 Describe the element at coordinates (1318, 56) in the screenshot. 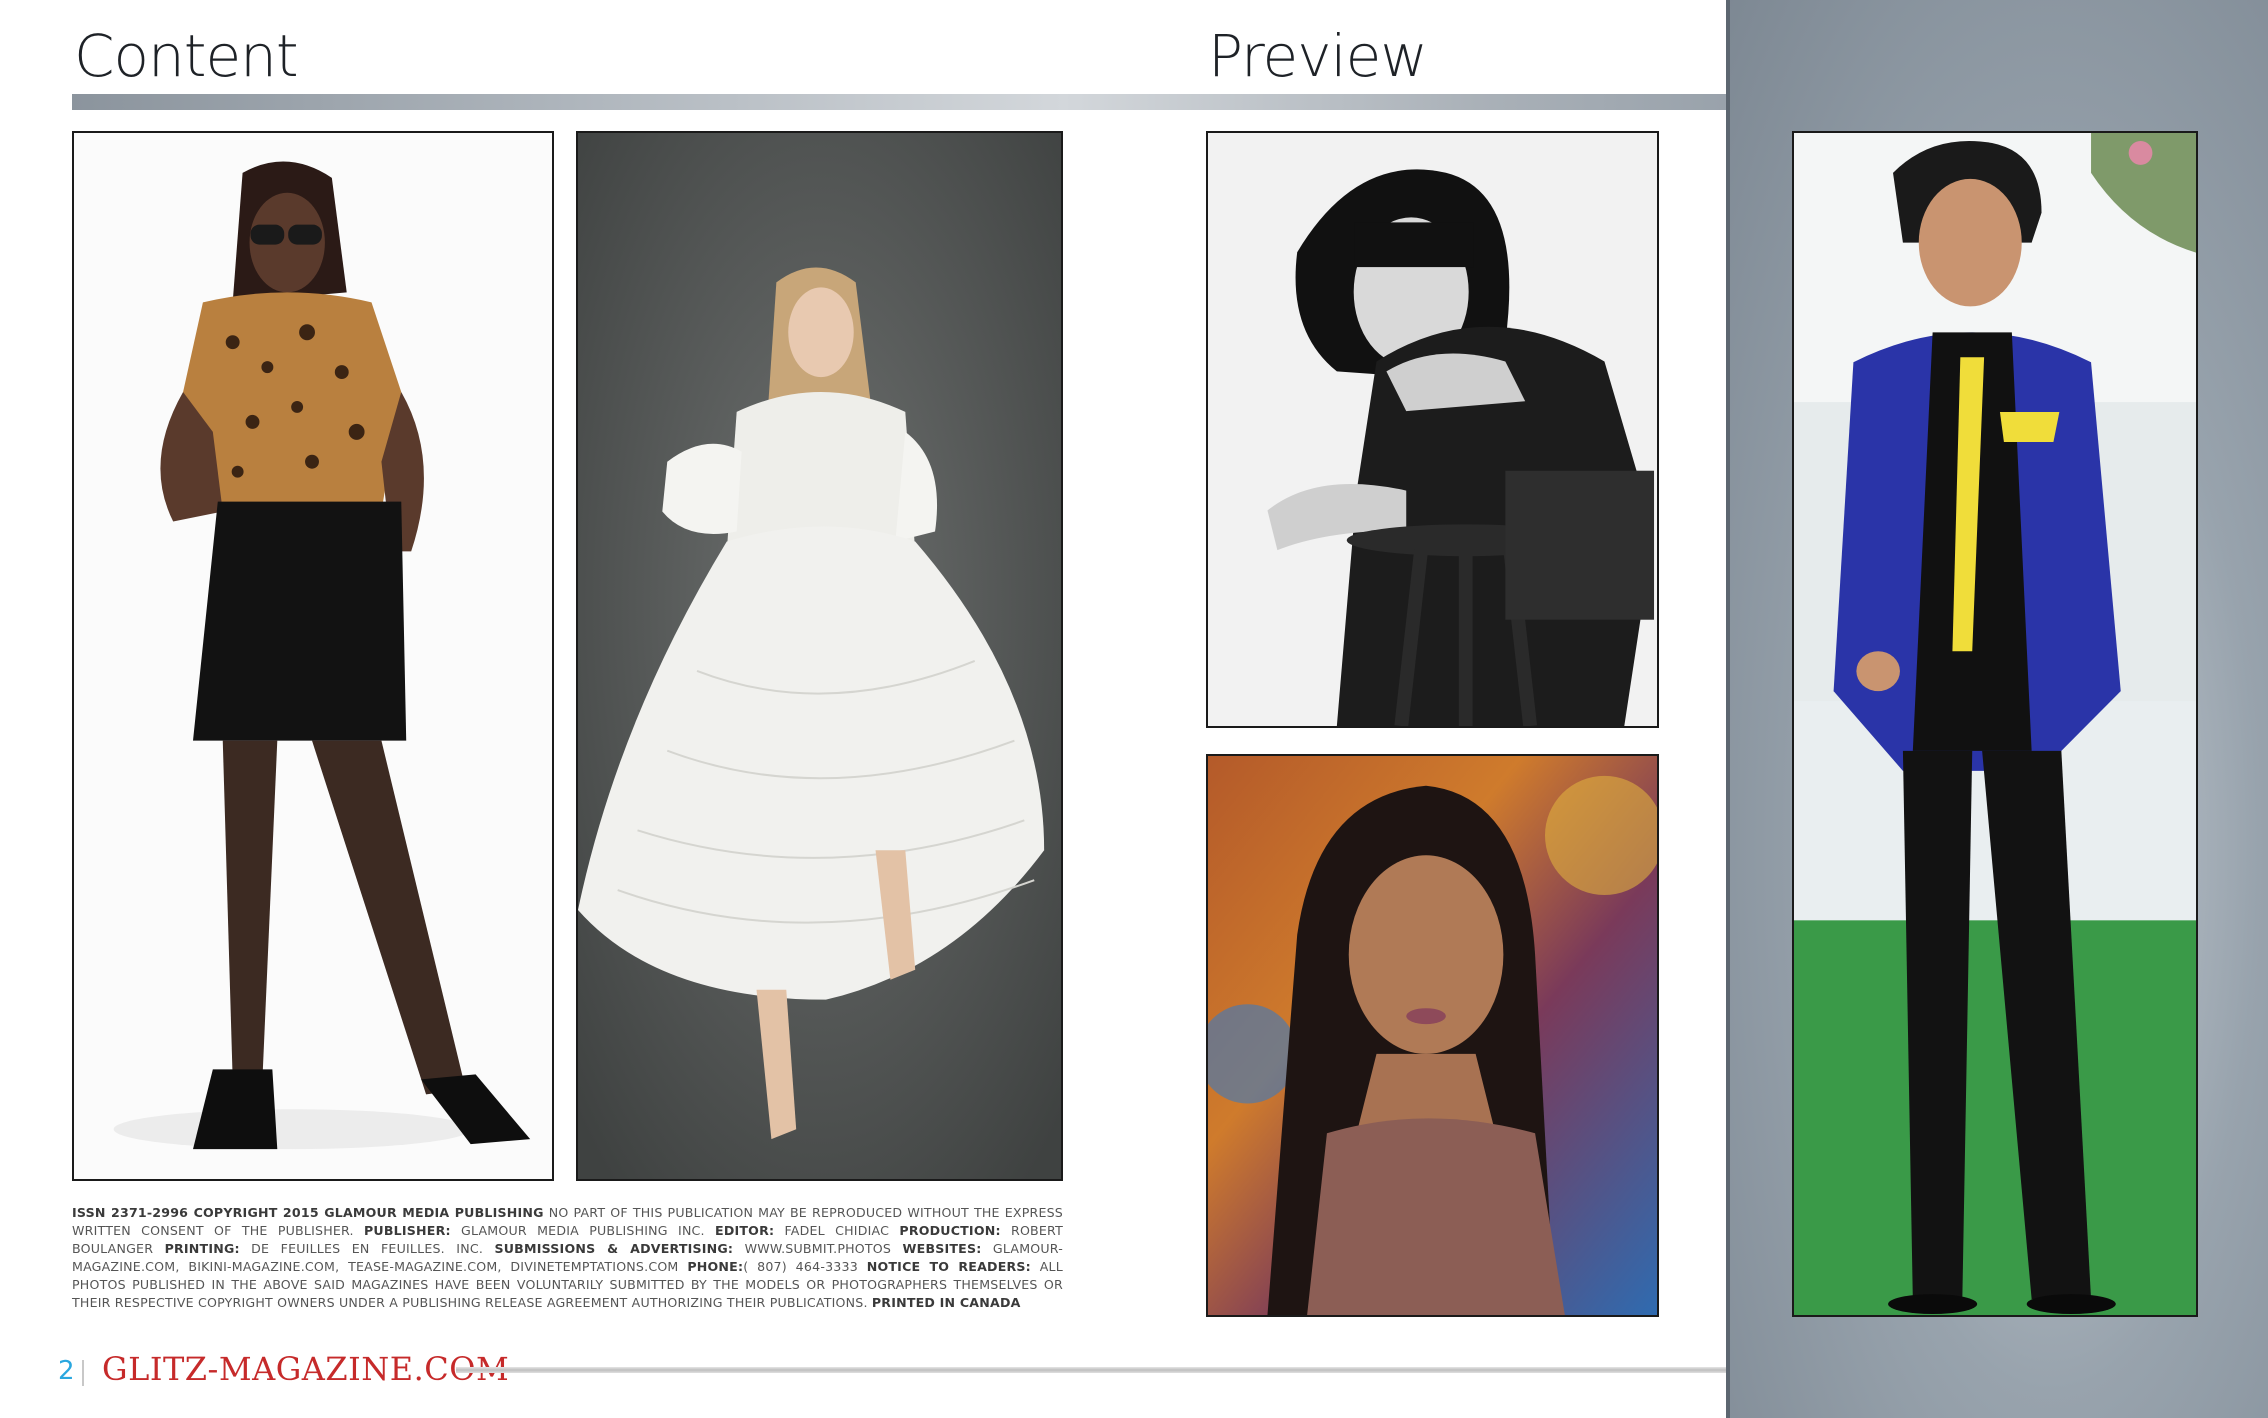

I see `preview-heading: Preview` at that location.